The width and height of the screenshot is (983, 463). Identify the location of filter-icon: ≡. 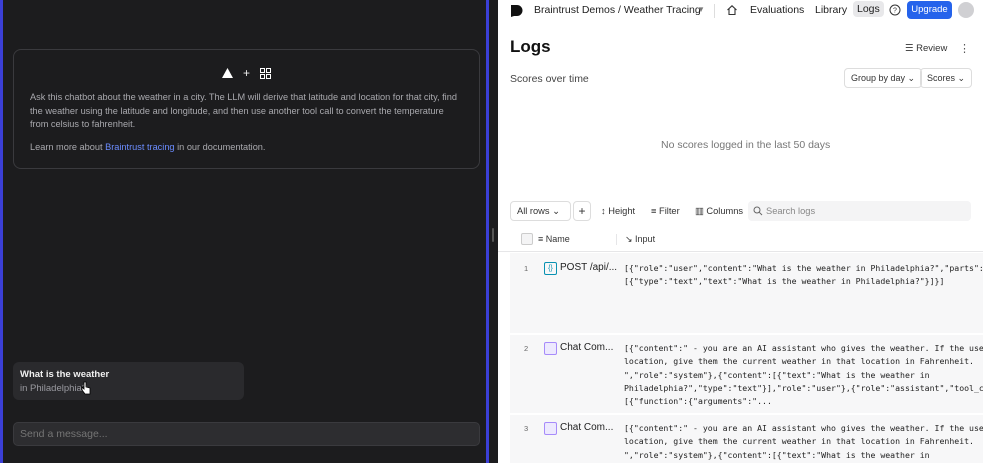
(655, 211).